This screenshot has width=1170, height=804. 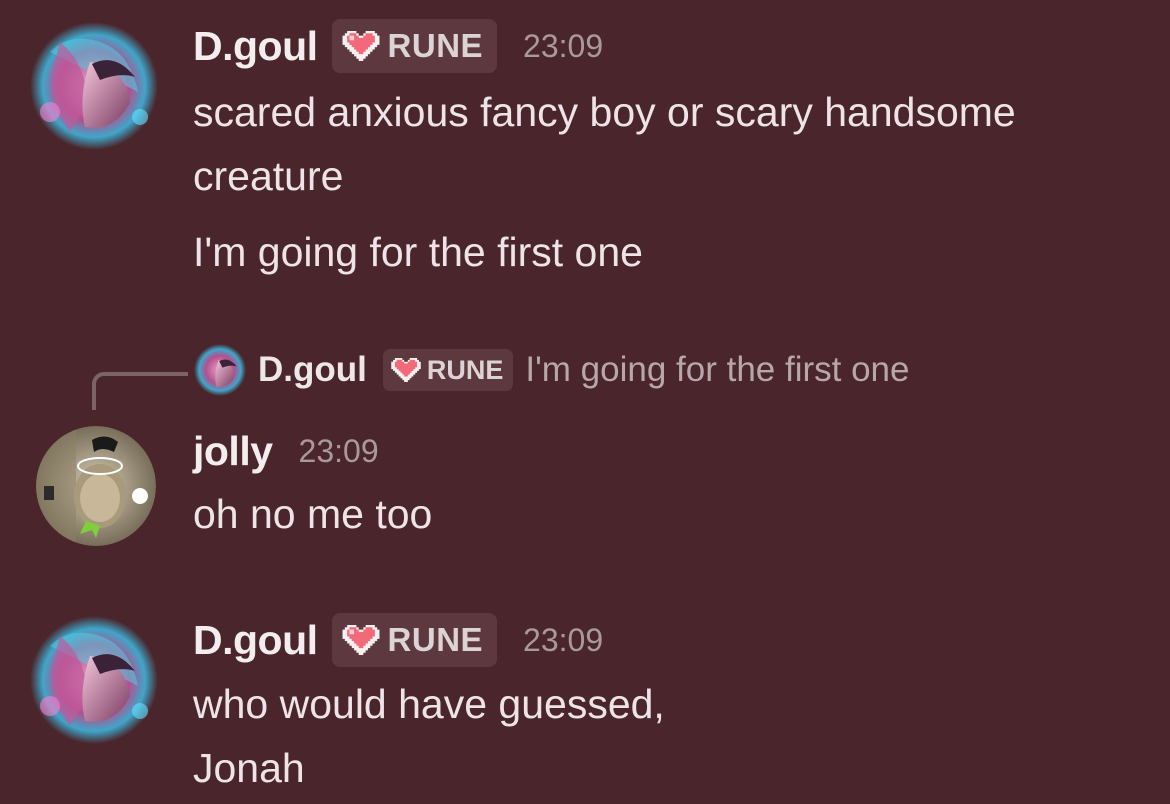 What do you see at coordinates (429, 736) in the screenshot?
I see `message-text: who would have guessed, Jonah` at bounding box center [429, 736].